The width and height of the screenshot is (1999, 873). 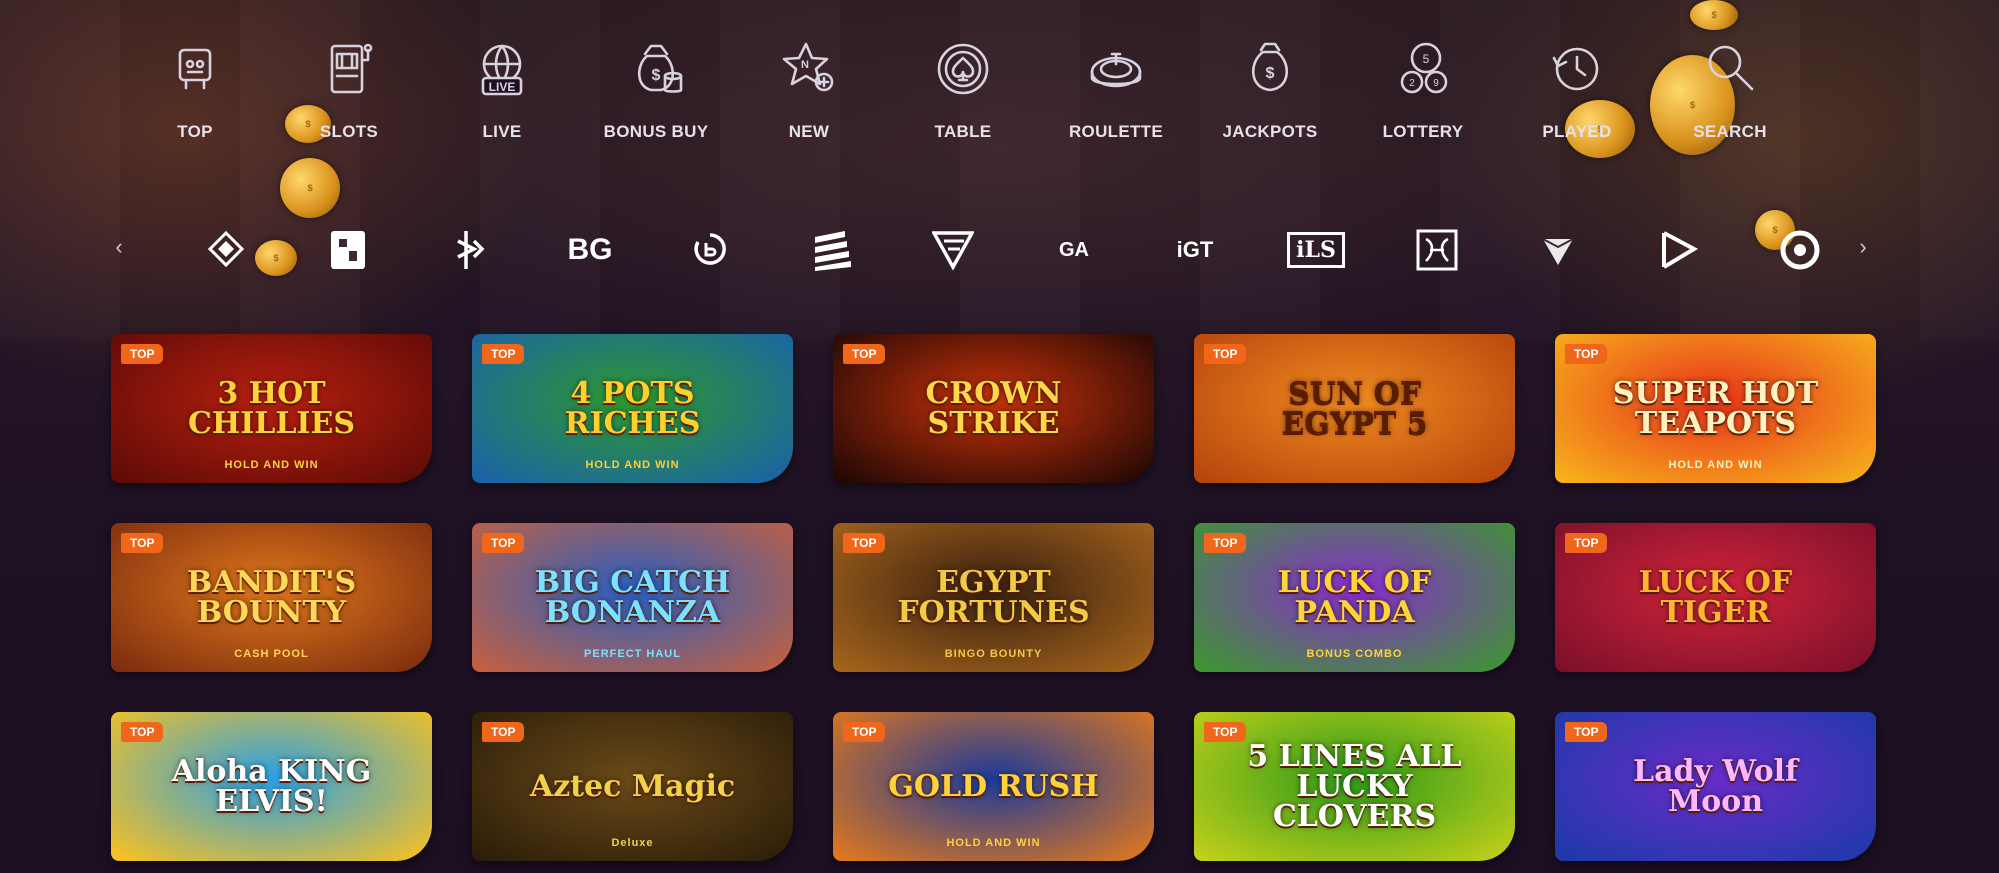 What do you see at coordinates (1426, 59) in the screenshot?
I see `svg-text: 5` at bounding box center [1426, 59].